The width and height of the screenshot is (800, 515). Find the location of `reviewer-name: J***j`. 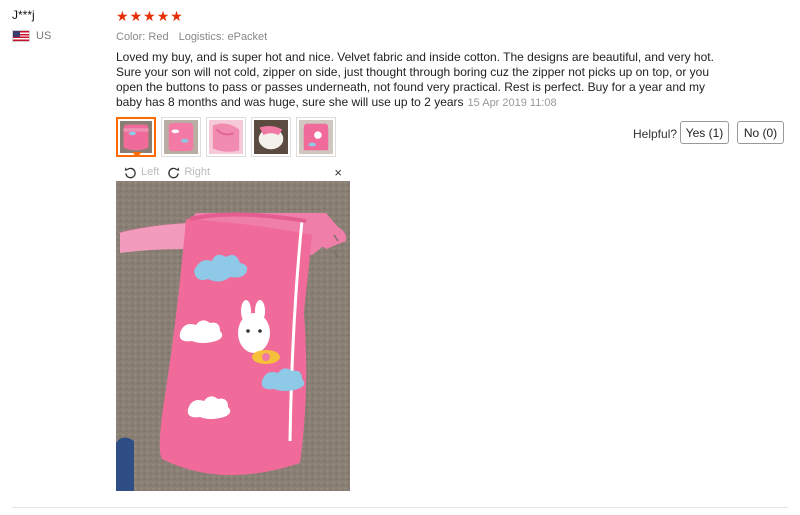

reviewer-name: J***j is located at coordinates (23, 15).